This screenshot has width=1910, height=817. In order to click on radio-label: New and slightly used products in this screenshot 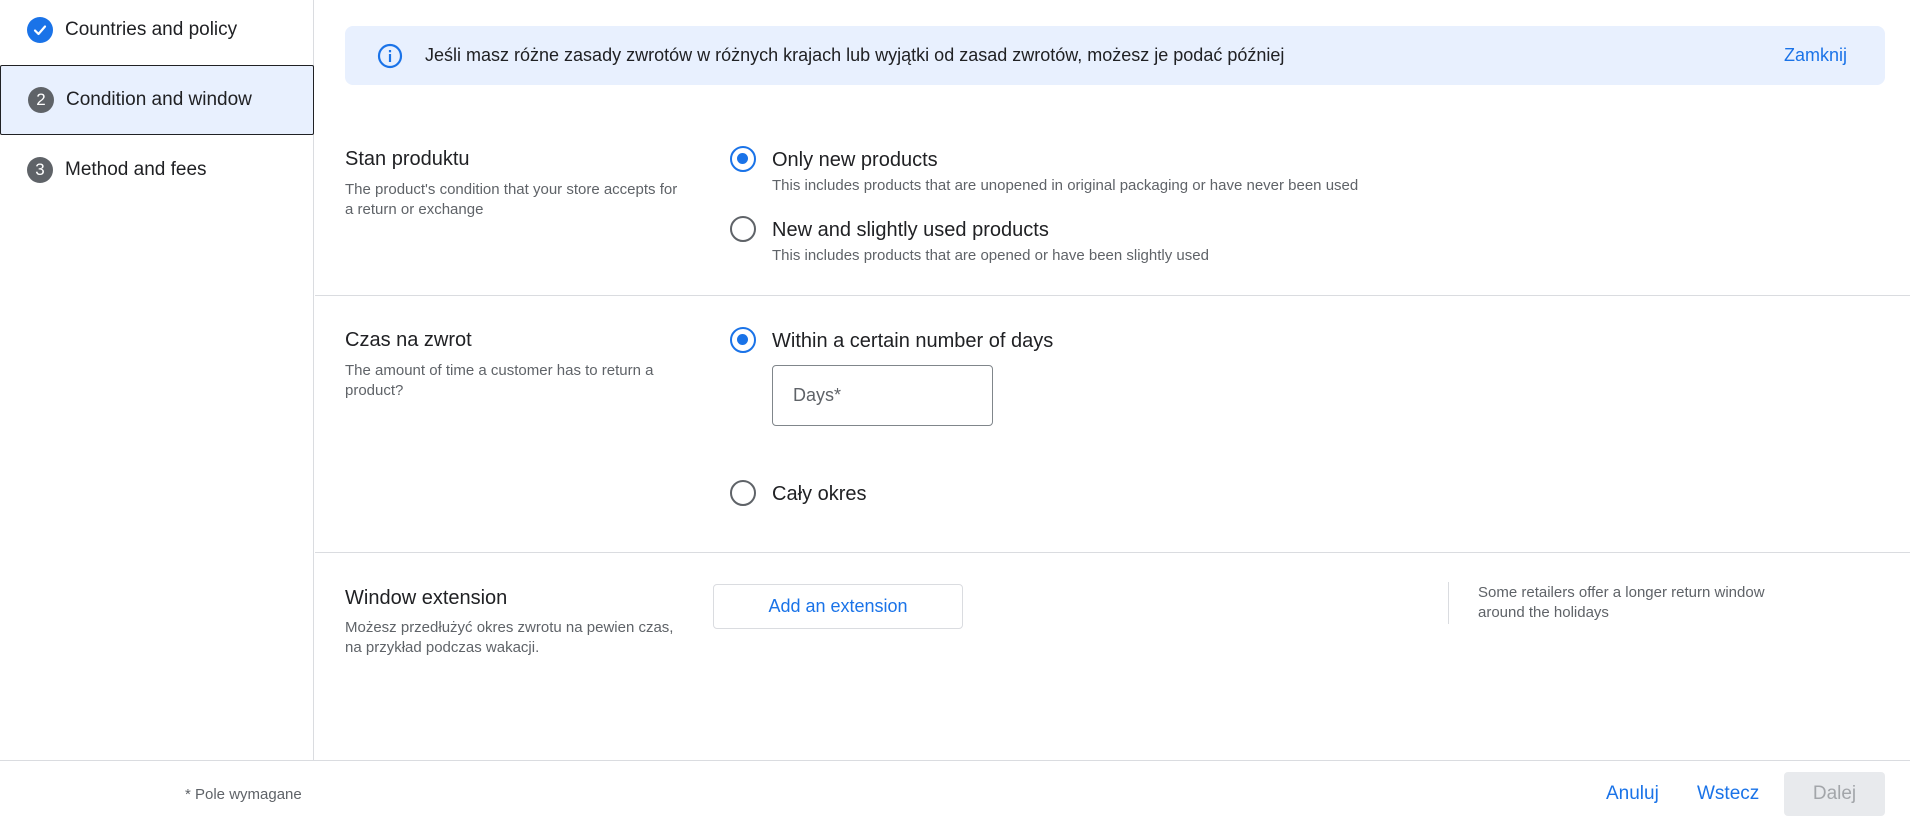, I will do `click(910, 230)`.